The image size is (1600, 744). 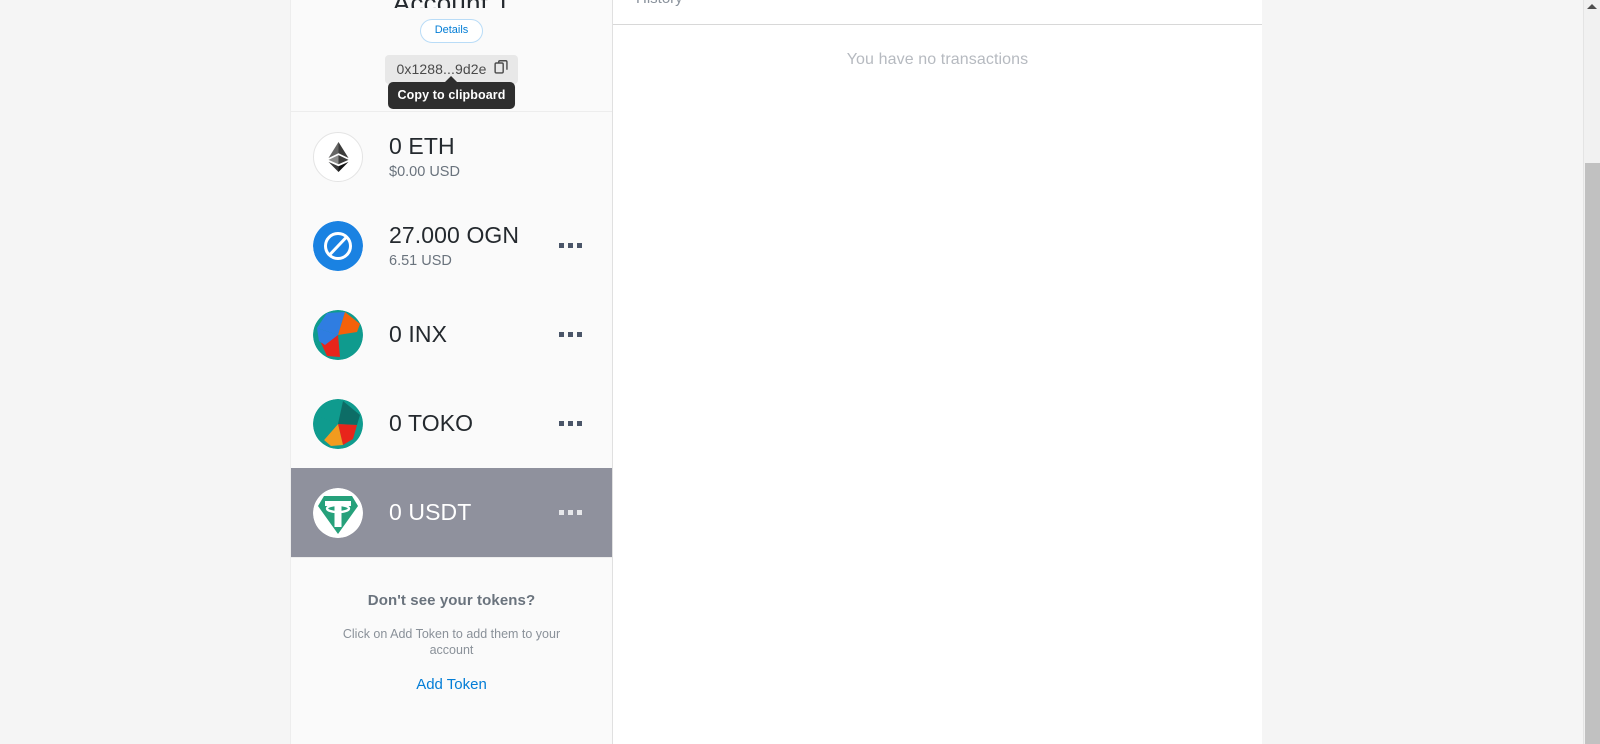 I want to click on token-info: 0 TOKO, so click(x=472, y=423).